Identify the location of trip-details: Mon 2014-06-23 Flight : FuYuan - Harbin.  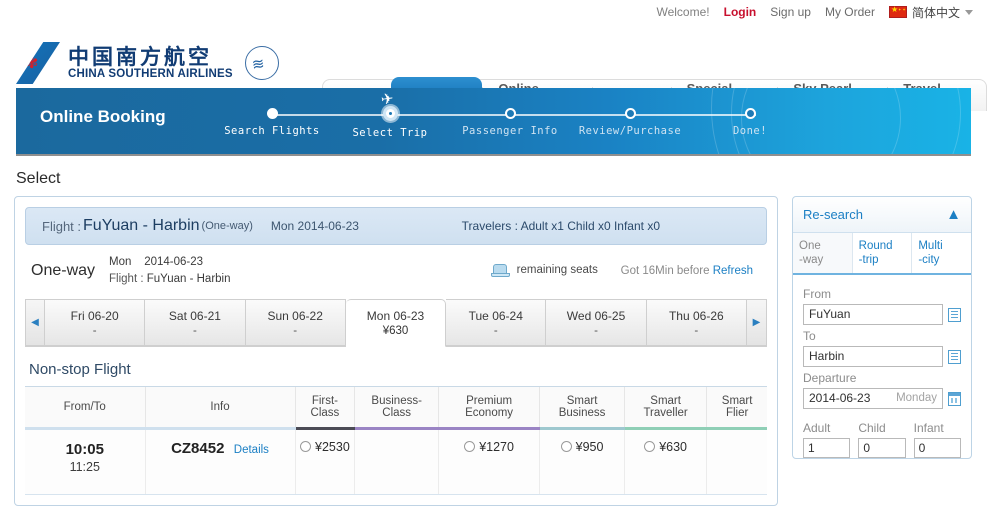
(169, 271).